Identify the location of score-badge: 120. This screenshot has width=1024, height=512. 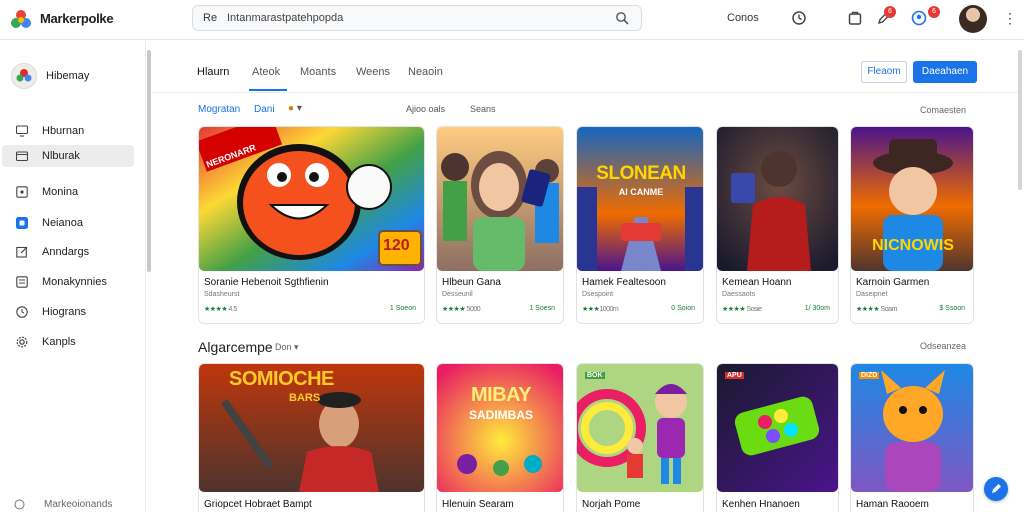
(396, 245).